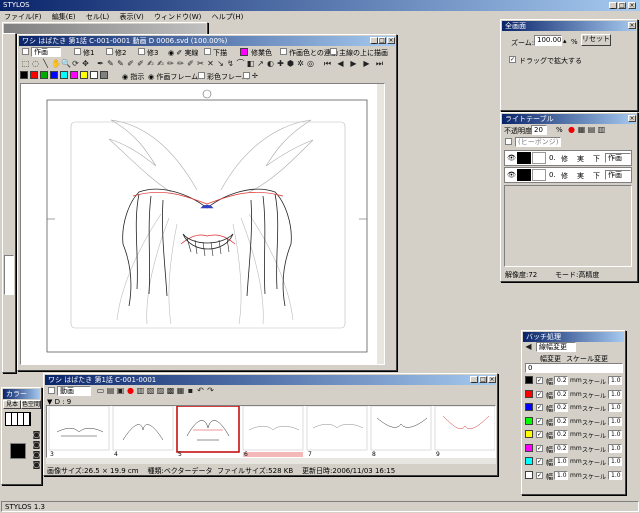  I want to click on color-icon-3: ◙, so click(36, 454).